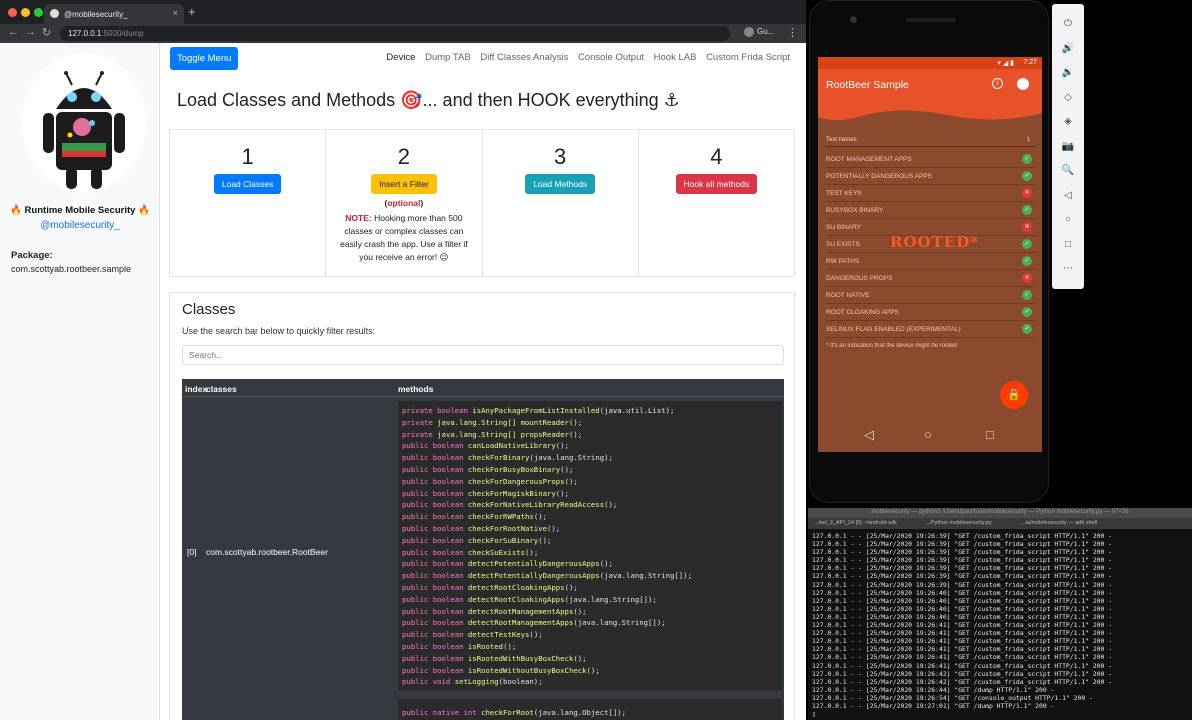 The height and width of the screenshot is (720, 1192). What do you see at coordinates (483, 355) in the screenshot?
I see `search-input` at bounding box center [483, 355].